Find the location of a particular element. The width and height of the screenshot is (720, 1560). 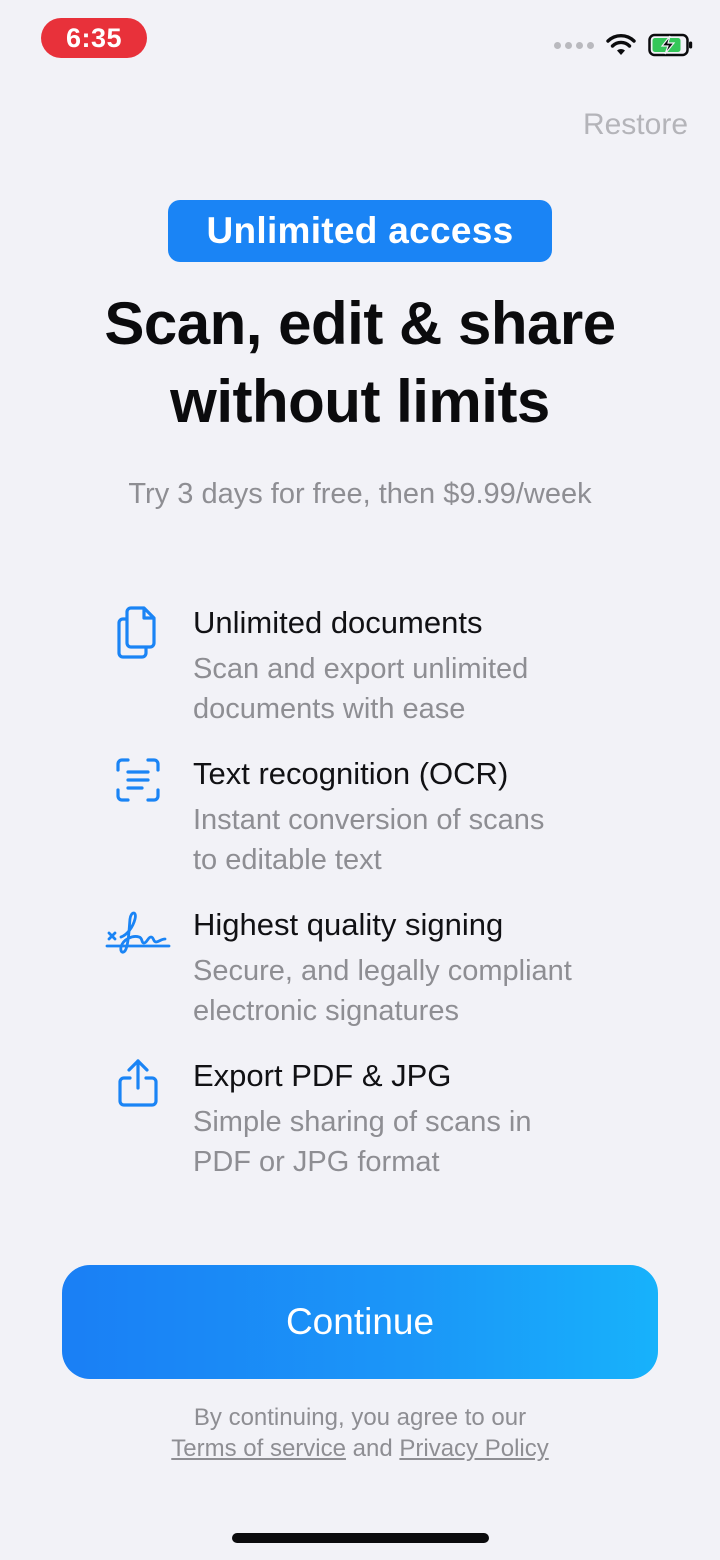

share-icon is located at coordinates (138, 1088).